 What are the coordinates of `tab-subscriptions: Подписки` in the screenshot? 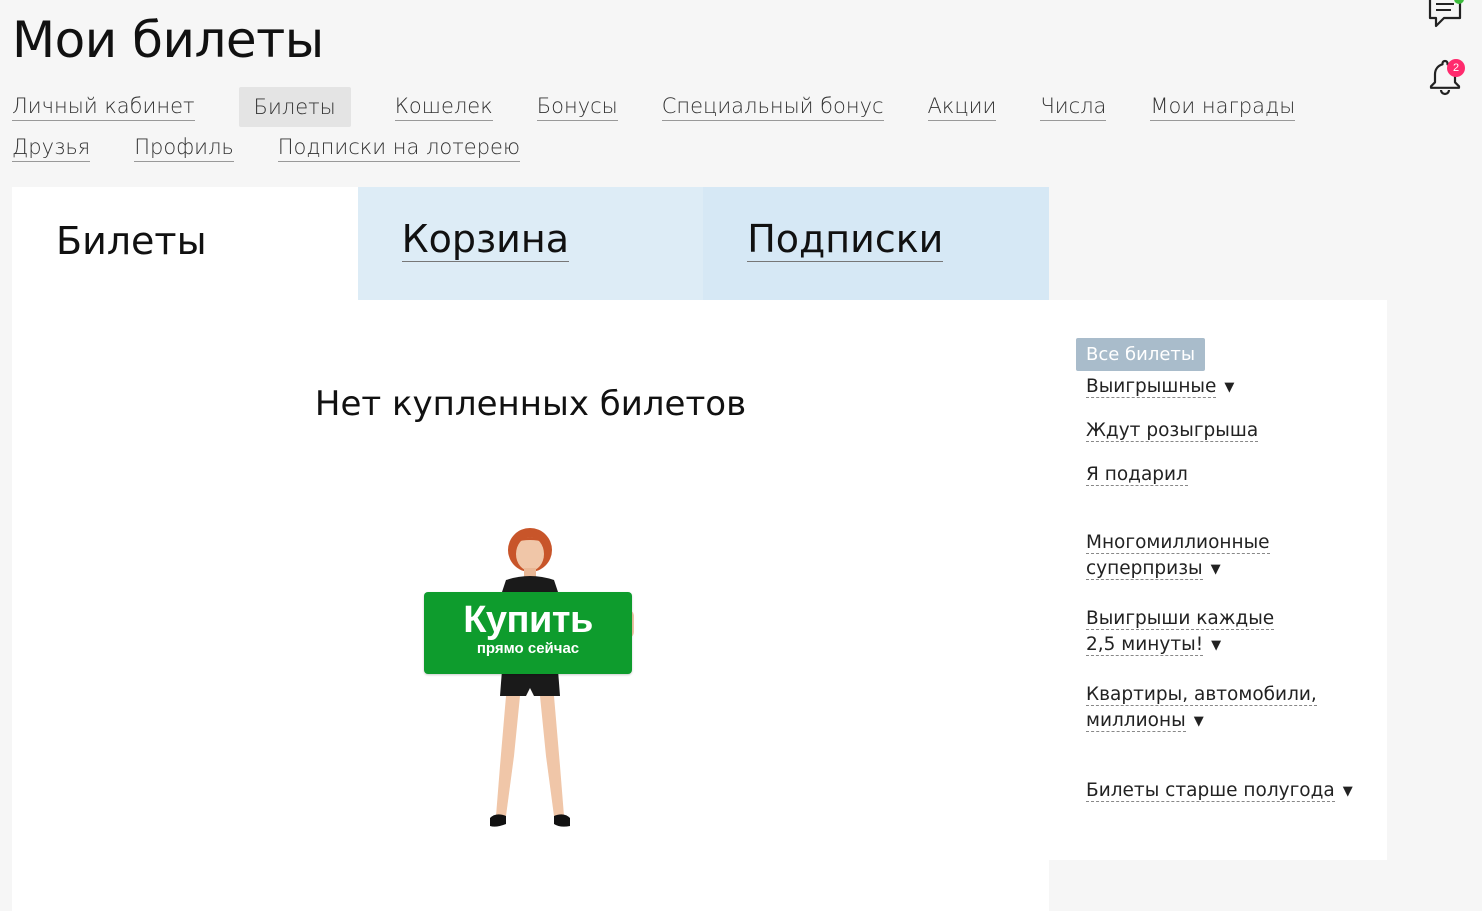 It's located at (876, 243).